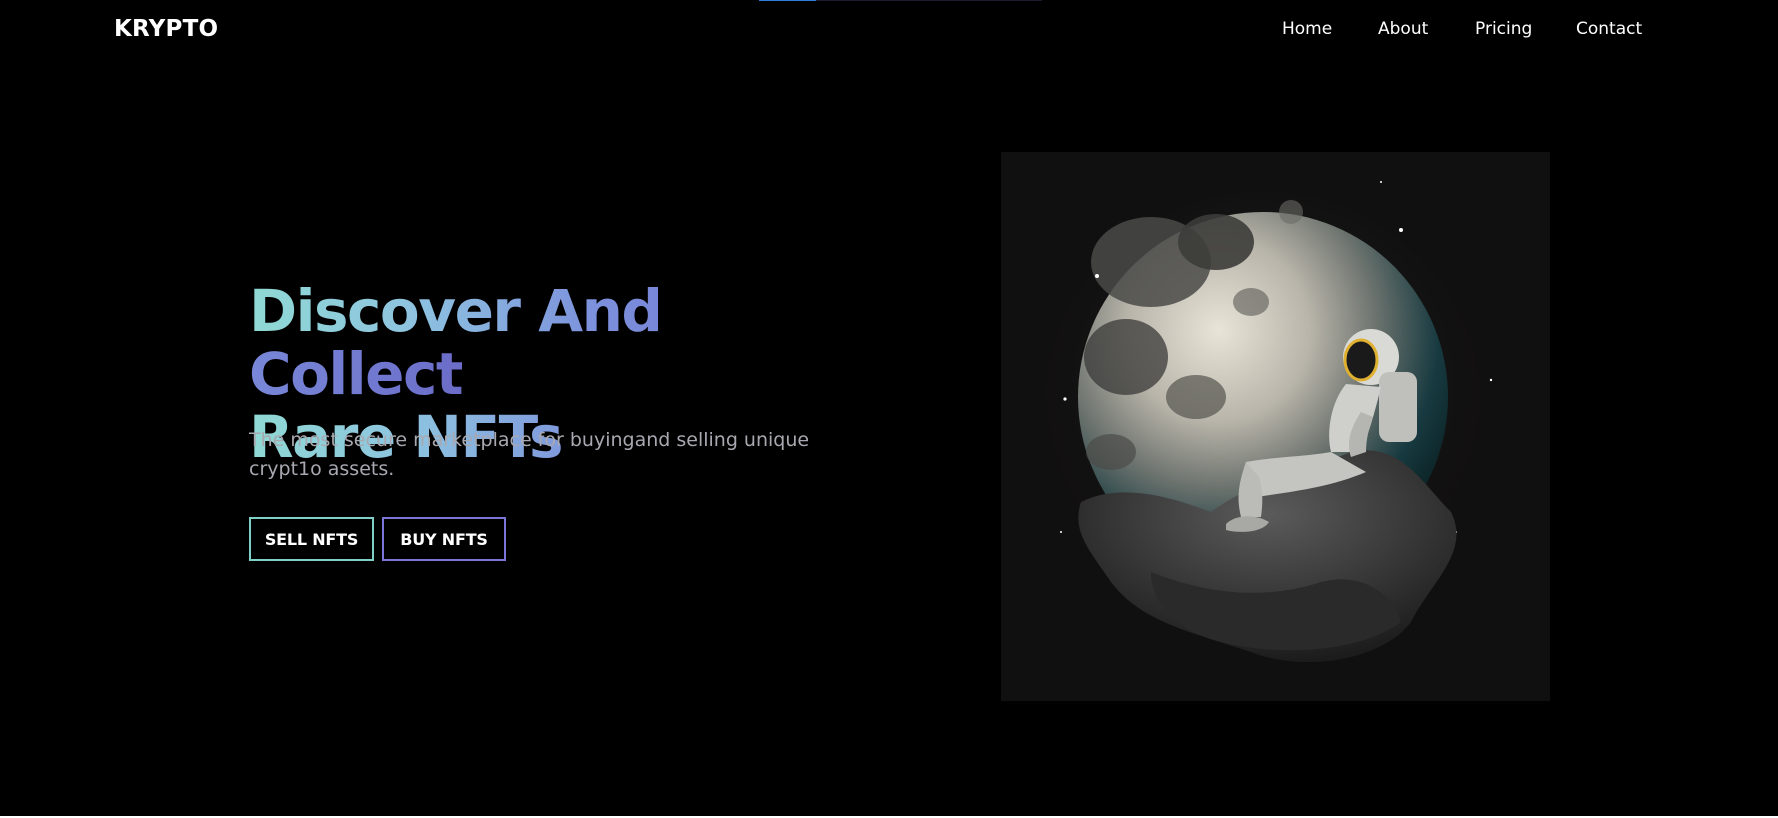 The width and height of the screenshot is (1778, 818). Describe the element at coordinates (1426, 29) in the screenshot. I see `nav-about-link: About` at that location.